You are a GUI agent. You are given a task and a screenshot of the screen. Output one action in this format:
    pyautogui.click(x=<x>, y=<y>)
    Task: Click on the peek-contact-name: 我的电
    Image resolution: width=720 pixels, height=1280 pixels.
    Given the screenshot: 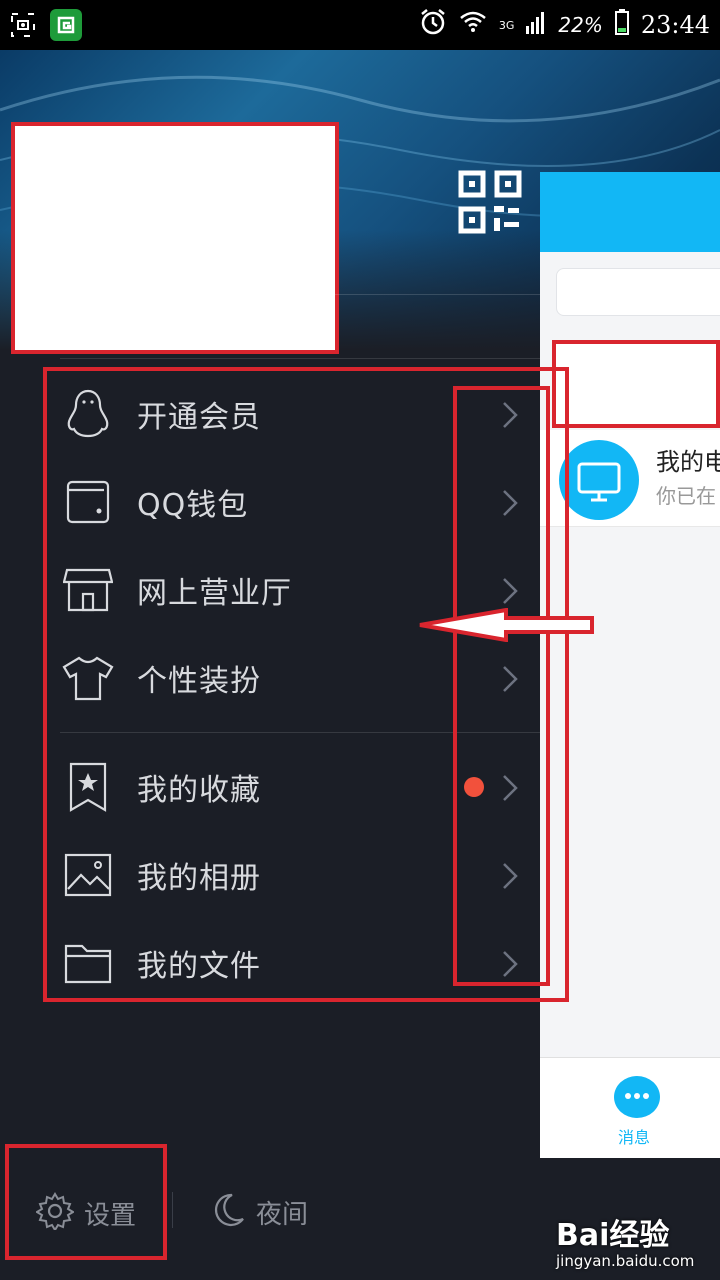 What is the action you would take?
    pyautogui.click(x=688, y=462)
    